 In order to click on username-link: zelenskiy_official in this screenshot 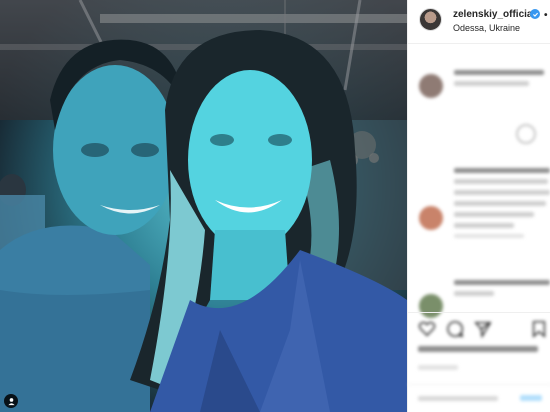, I will do `click(494, 14)`.